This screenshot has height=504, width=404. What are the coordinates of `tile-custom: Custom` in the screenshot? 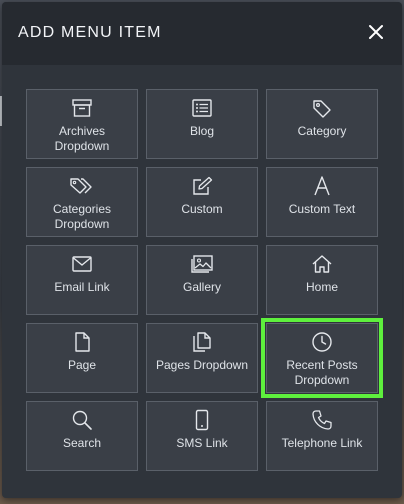 It's located at (202, 202).